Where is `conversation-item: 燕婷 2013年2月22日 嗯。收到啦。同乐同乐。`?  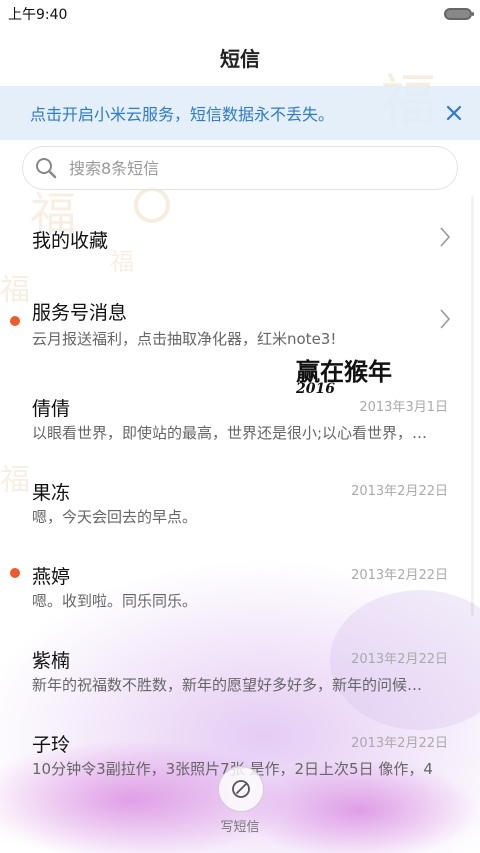
conversation-item: 燕婷 2013年2月22日 嗯。收到啦。同乐同乐。 is located at coordinates (240, 574).